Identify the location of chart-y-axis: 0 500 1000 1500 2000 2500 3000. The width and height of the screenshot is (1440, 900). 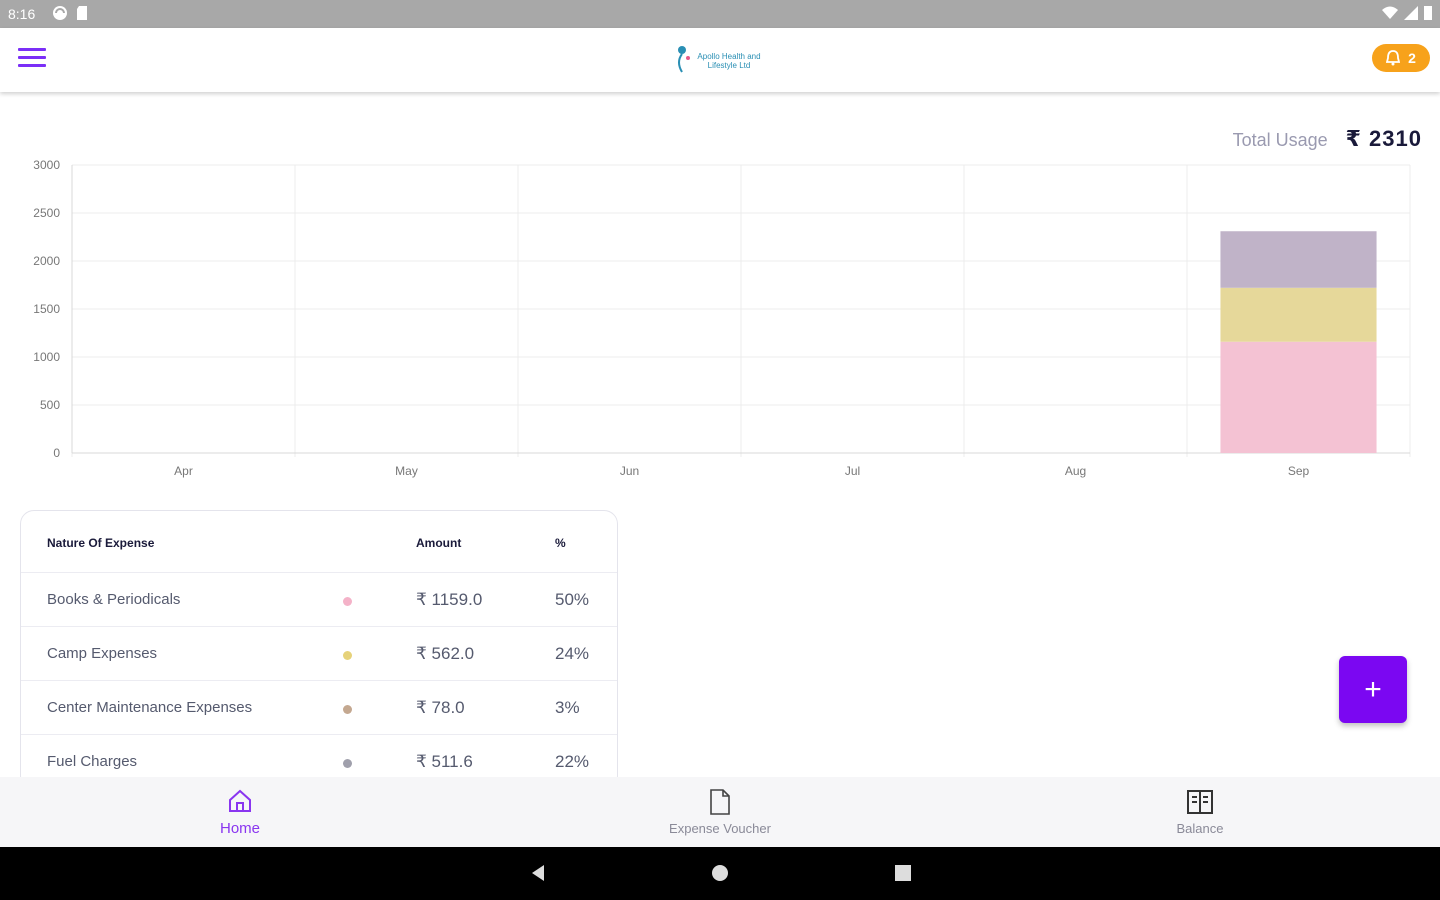
(46, 309).